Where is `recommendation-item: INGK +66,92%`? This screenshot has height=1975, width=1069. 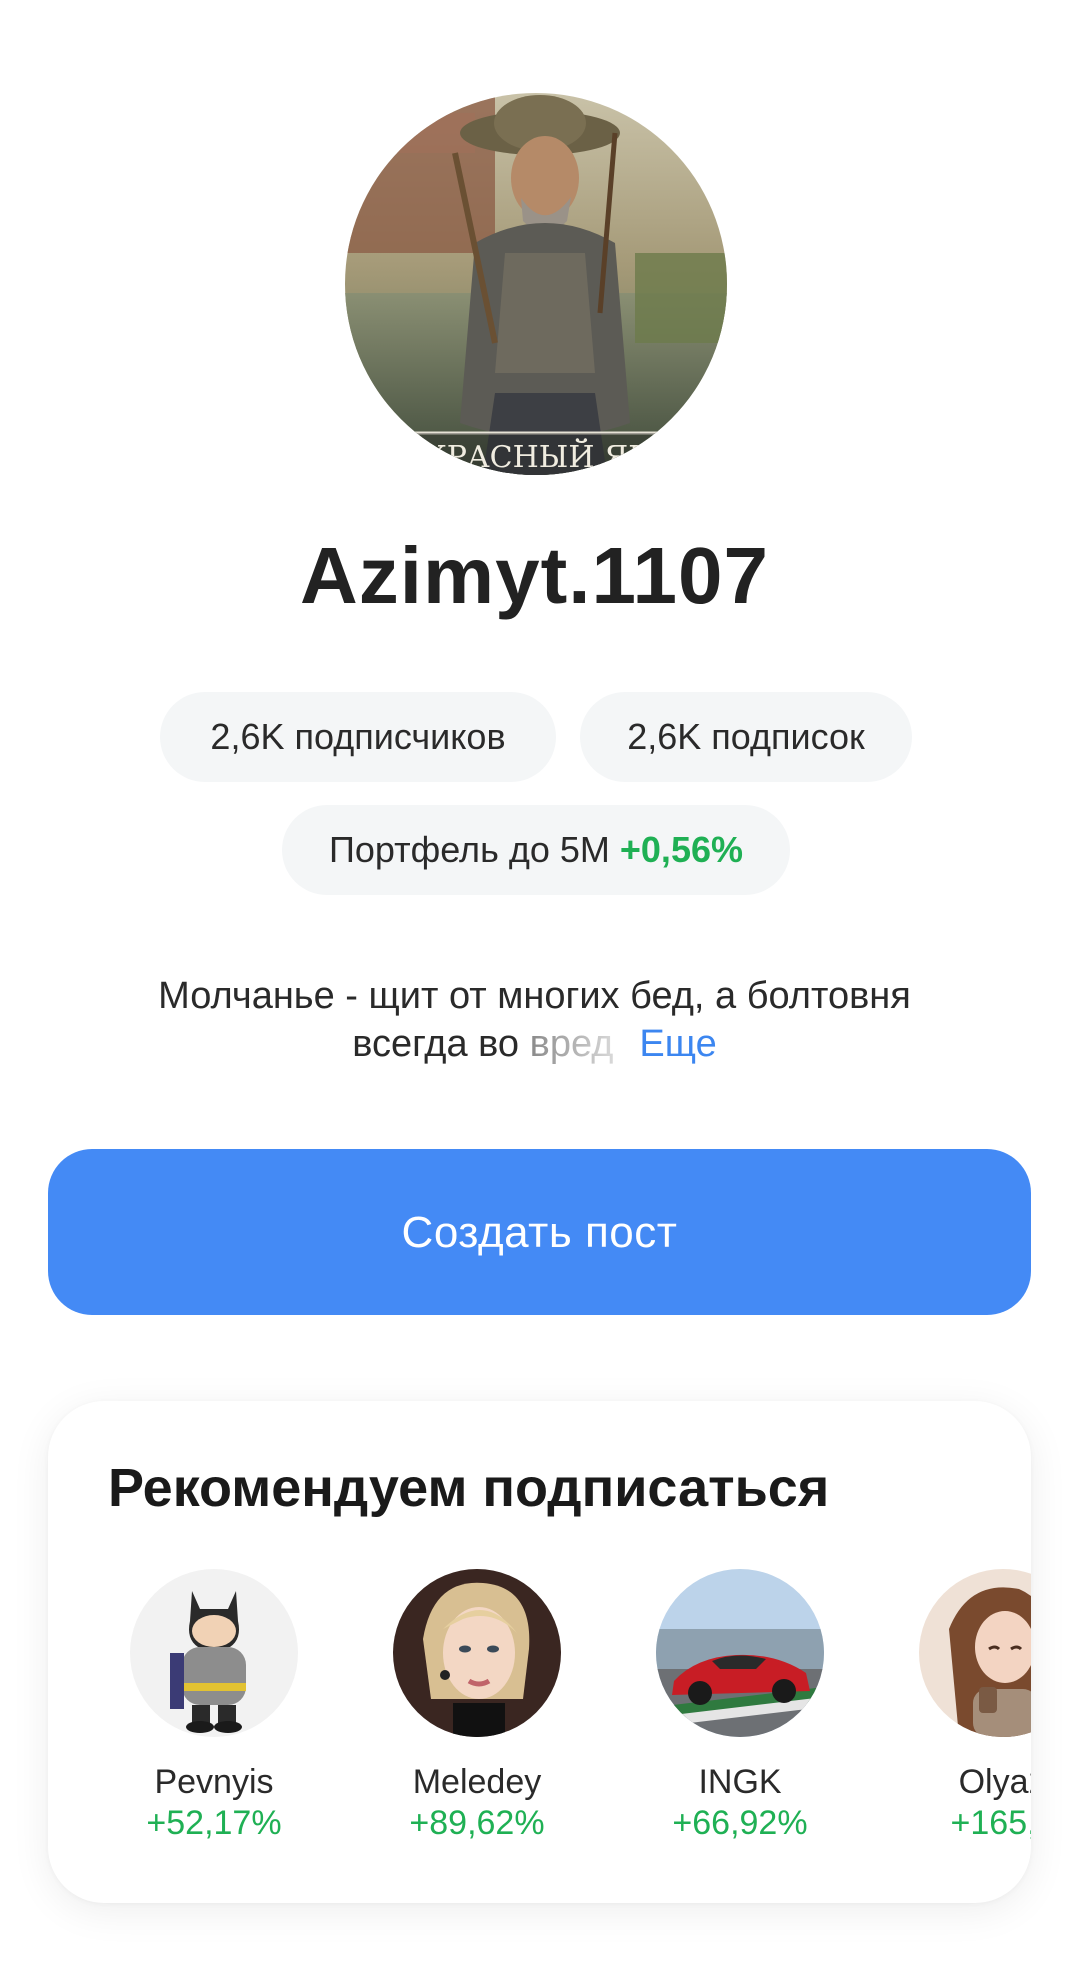 recommendation-item: INGK +66,92% is located at coordinates (740, 1719).